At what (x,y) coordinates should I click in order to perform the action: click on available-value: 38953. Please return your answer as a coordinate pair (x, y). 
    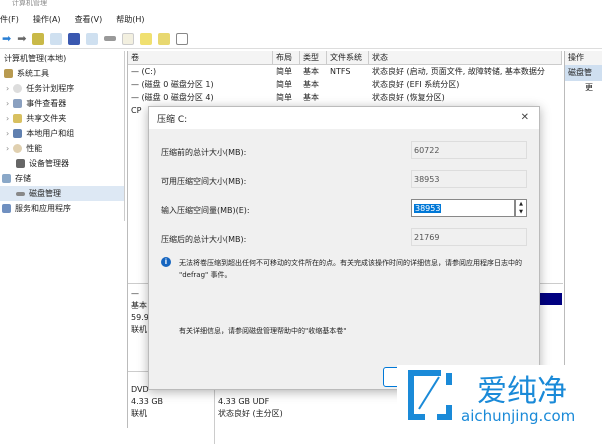
    Looking at the image, I should click on (469, 179).